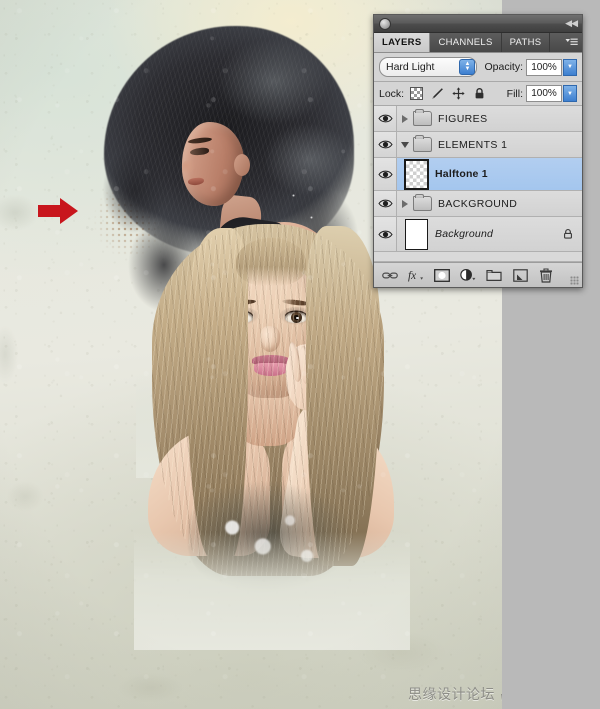 Image resolution: width=600 pixels, height=709 pixels. I want to click on lock-image-pixels-brush-icon, so click(437, 93).